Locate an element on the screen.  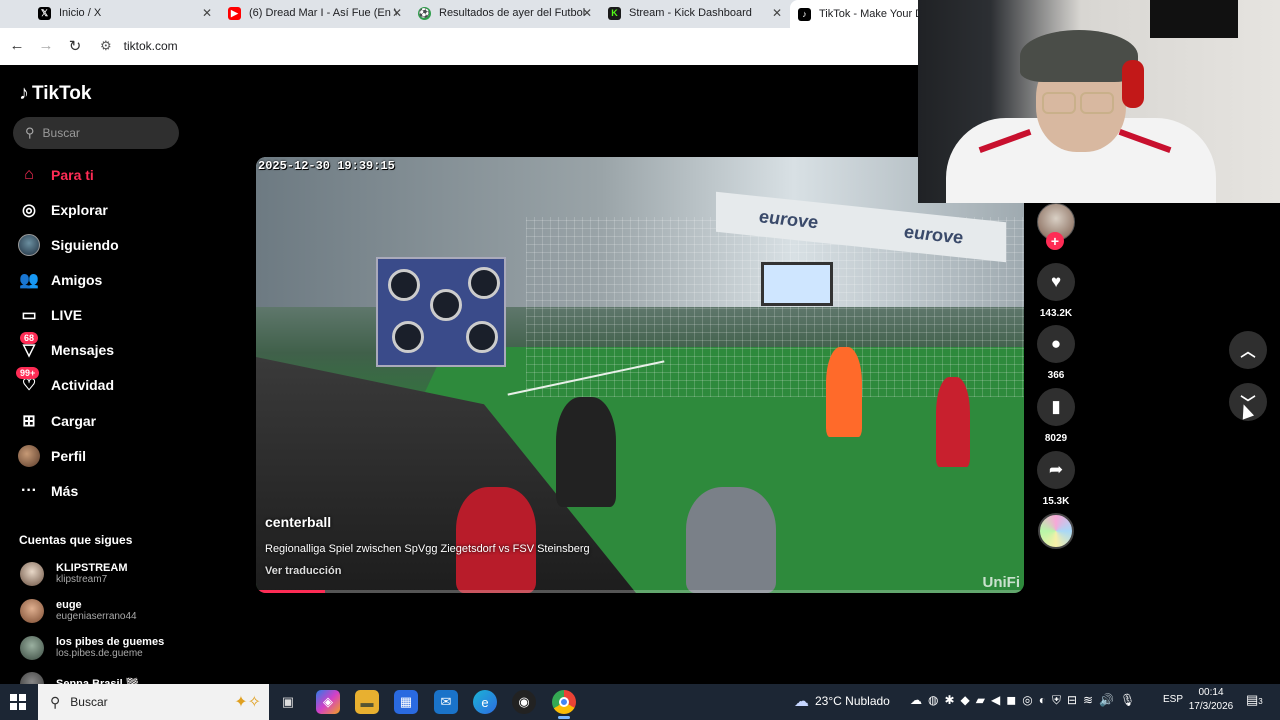
target-icon: ◎ is located at coordinates (1027, 700).